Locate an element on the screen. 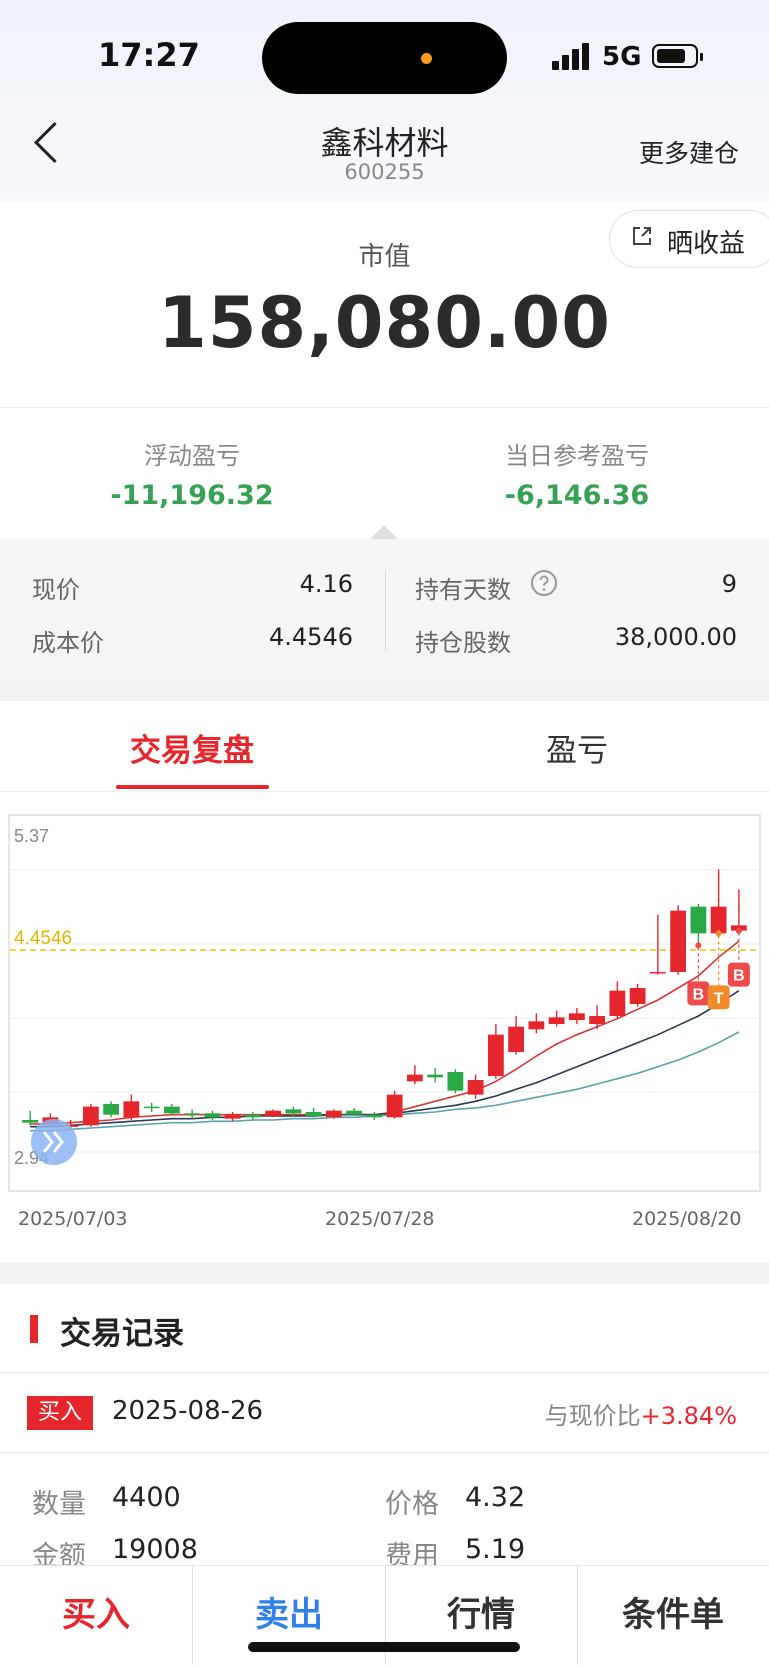 The image size is (769, 1666). floating-pnl-label: 浮动盈亏 is located at coordinates (192, 456).